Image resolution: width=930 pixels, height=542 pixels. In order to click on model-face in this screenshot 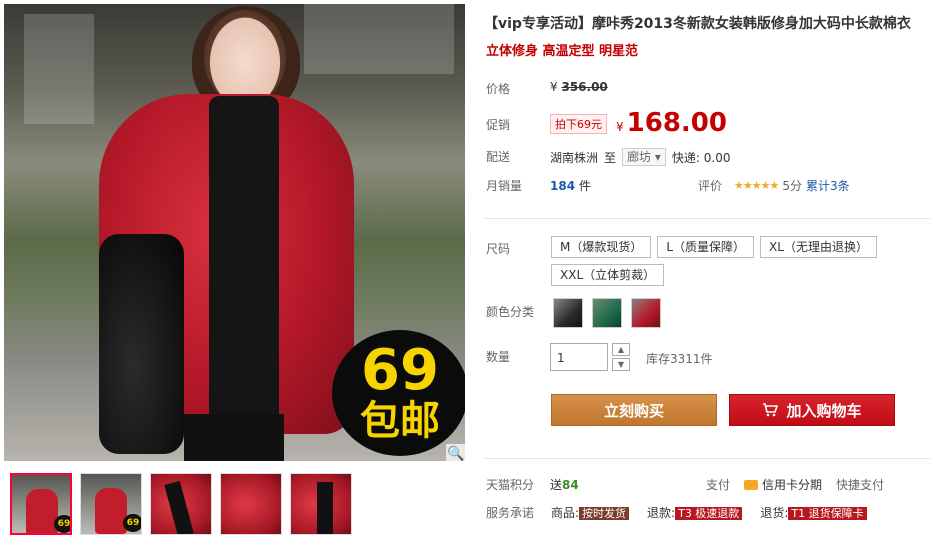, I will do `click(245, 57)`.